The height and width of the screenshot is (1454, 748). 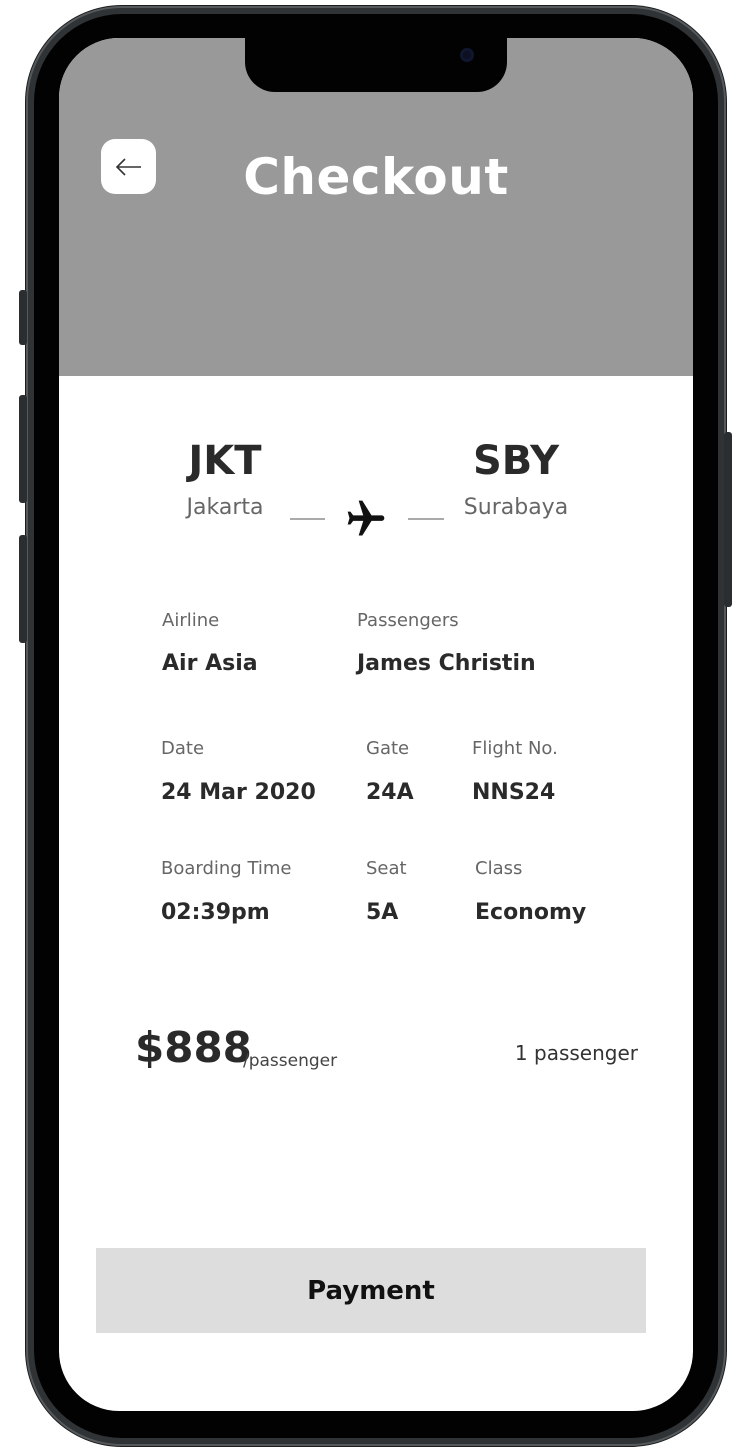 What do you see at coordinates (467, 55) in the screenshot?
I see `front-camera` at bounding box center [467, 55].